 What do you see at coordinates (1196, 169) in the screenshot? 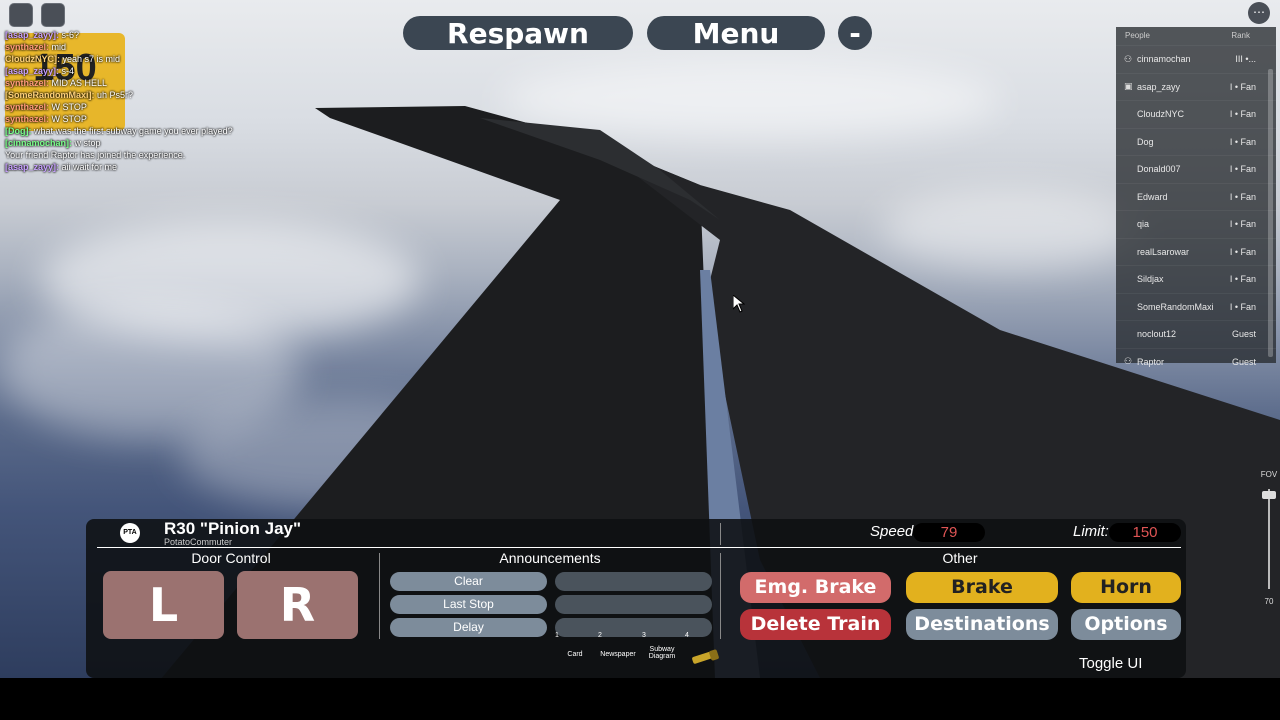
I see `player-row: Donald007 I • Fan` at bounding box center [1196, 169].